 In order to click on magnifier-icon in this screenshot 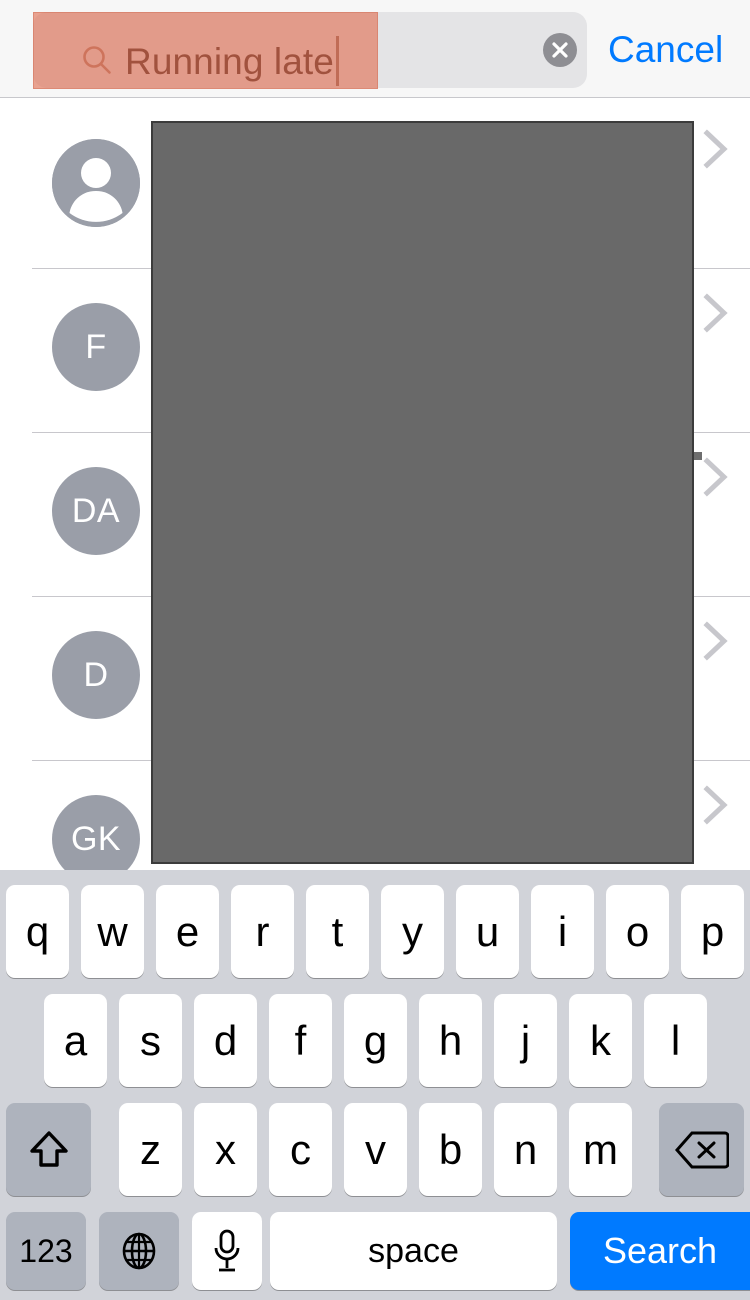, I will do `click(97, 60)`.